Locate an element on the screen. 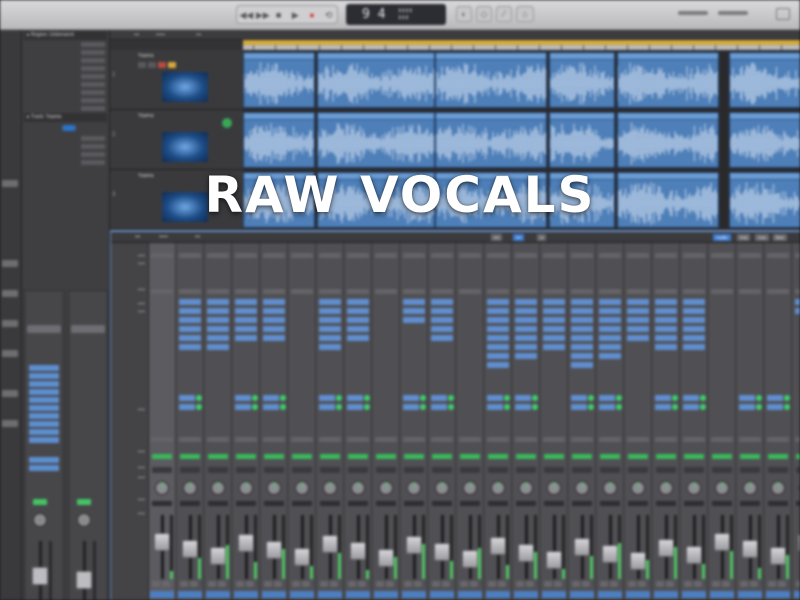 The image size is (800, 600). cycle-icon: ⟲ is located at coordinates (329, 15).